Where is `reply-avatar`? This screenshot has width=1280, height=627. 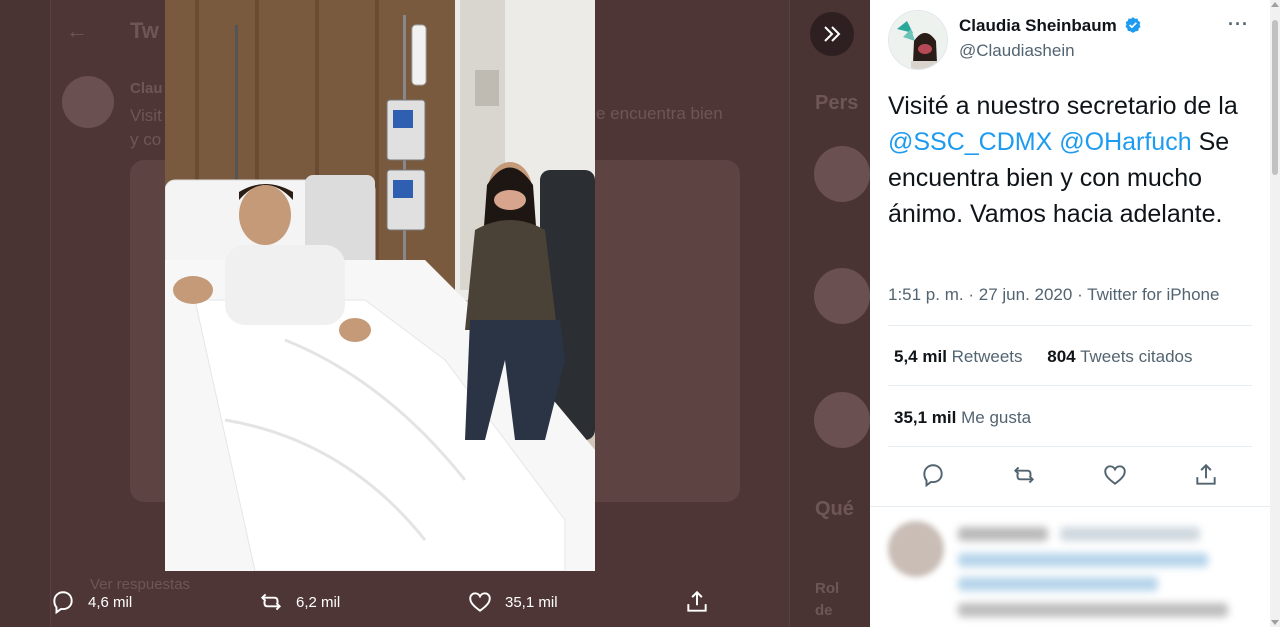
reply-avatar is located at coordinates (916, 549).